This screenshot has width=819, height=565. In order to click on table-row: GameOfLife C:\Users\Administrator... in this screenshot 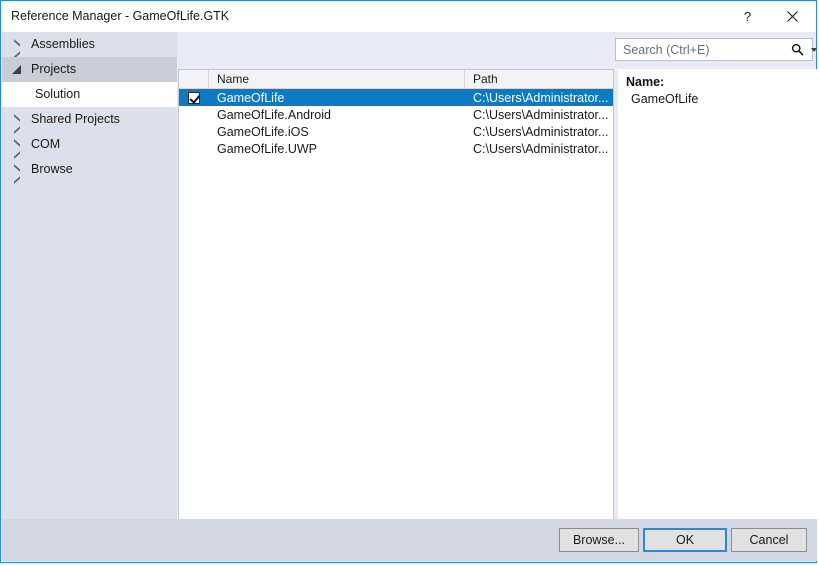, I will do `click(396, 97)`.